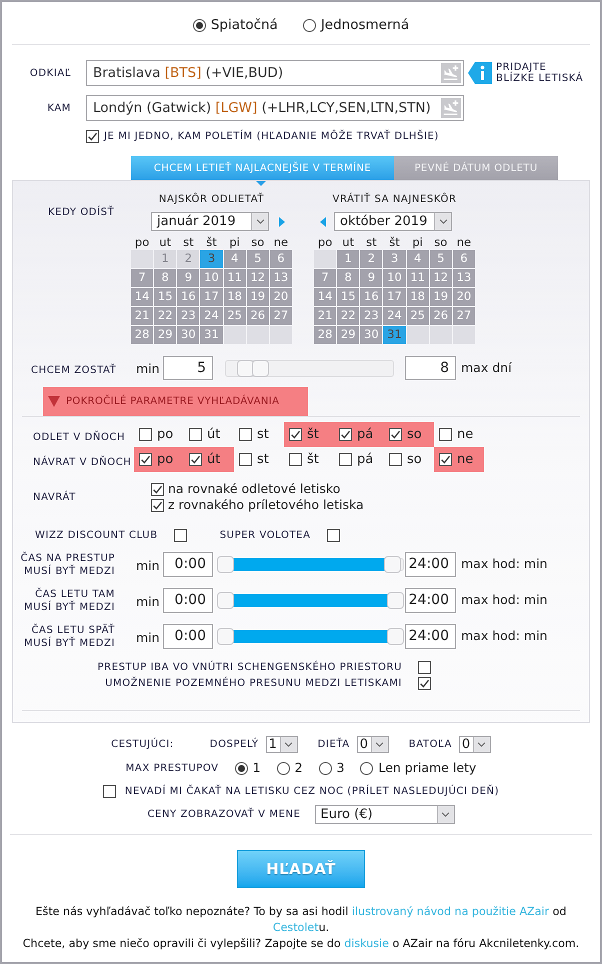 This screenshot has height=964, width=602. Describe the element at coordinates (441, 278) in the screenshot. I see `calendar-day: 12` at that location.